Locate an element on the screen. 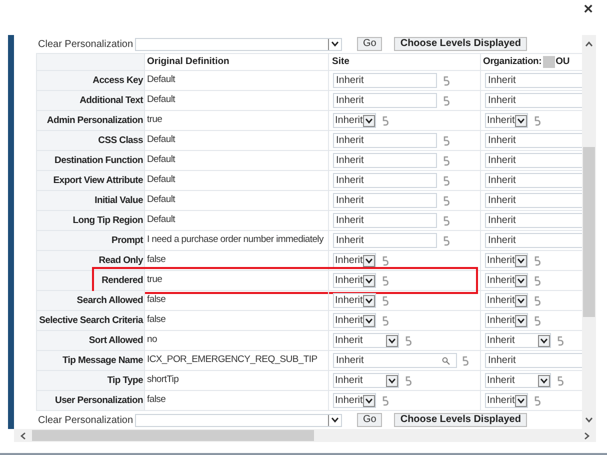  clear-personalization-label: Clear Personalization is located at coordinates (85, 45).